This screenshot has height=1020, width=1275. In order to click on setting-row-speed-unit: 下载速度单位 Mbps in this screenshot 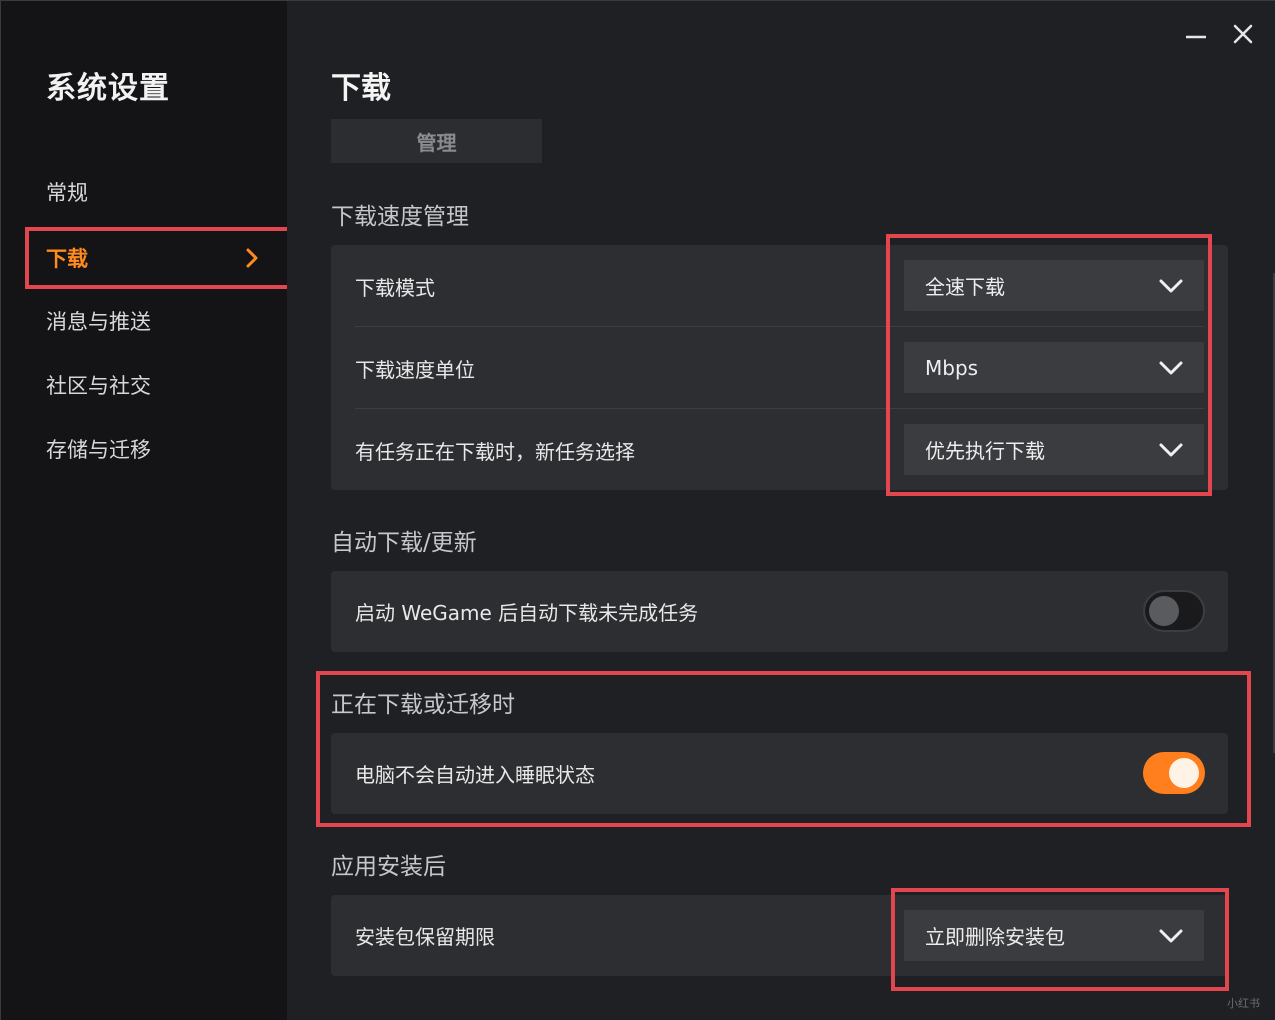, I will do `click(779, 368)`.